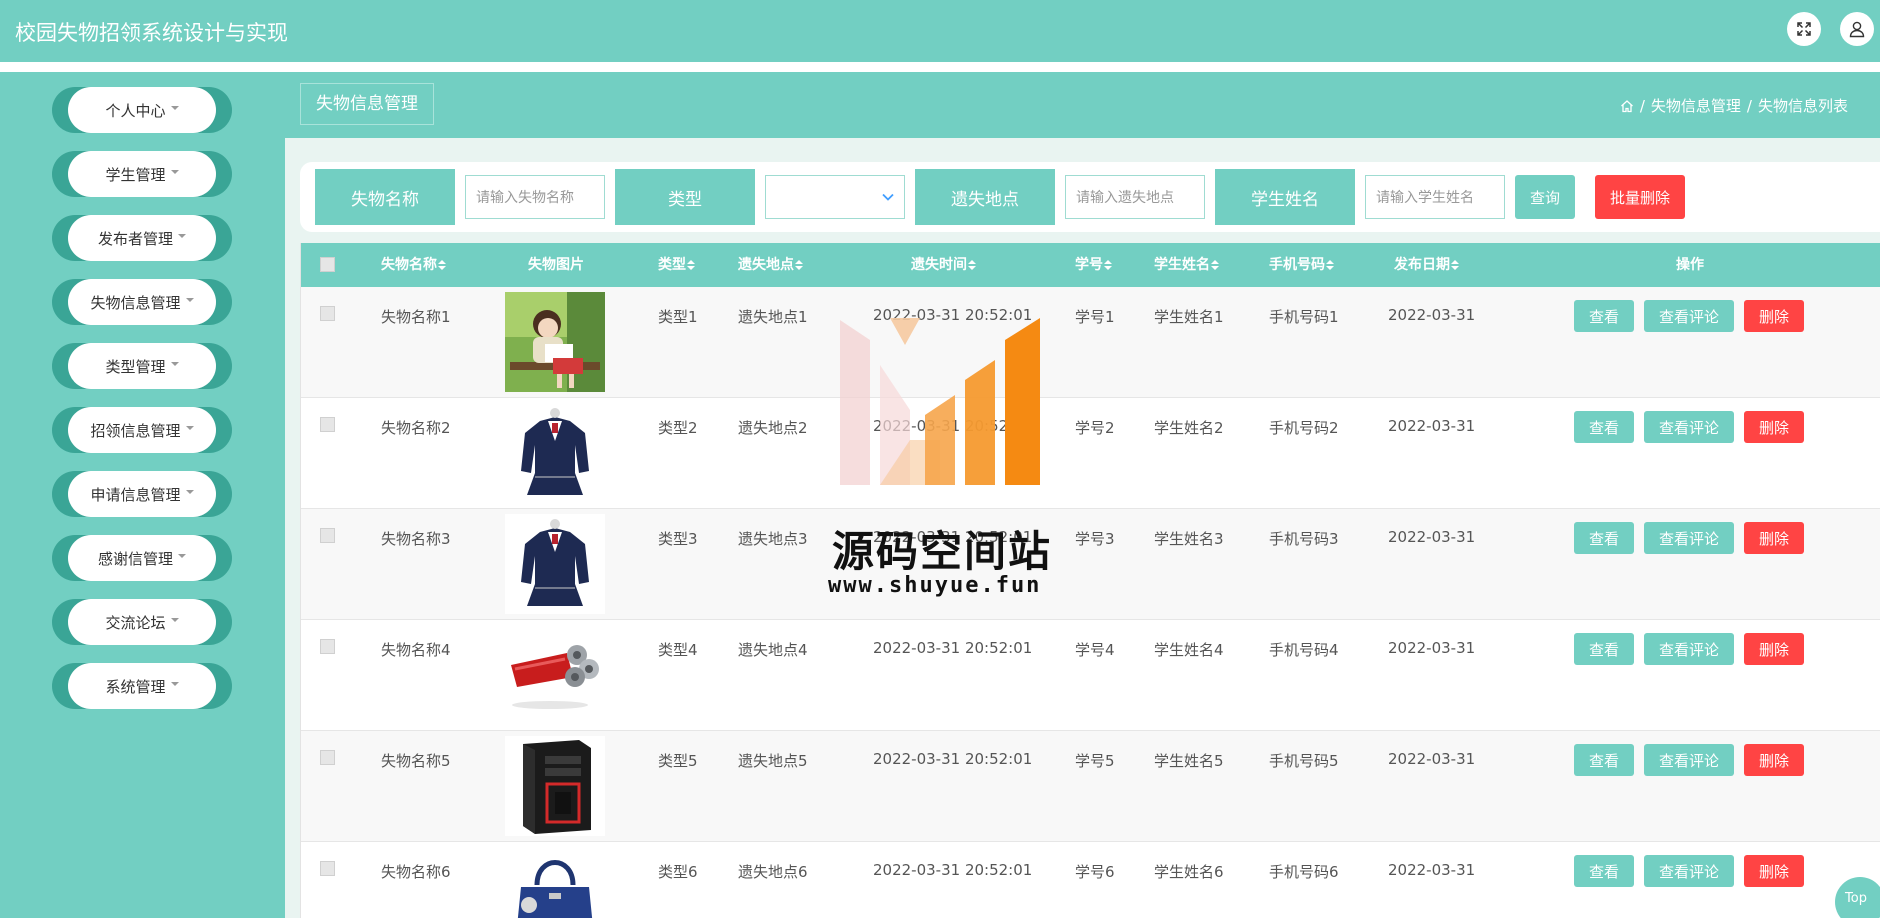 This screenshot has height=918, width=1880. I want to click on cell-phone: 手机号码1, so click(1304, 317).